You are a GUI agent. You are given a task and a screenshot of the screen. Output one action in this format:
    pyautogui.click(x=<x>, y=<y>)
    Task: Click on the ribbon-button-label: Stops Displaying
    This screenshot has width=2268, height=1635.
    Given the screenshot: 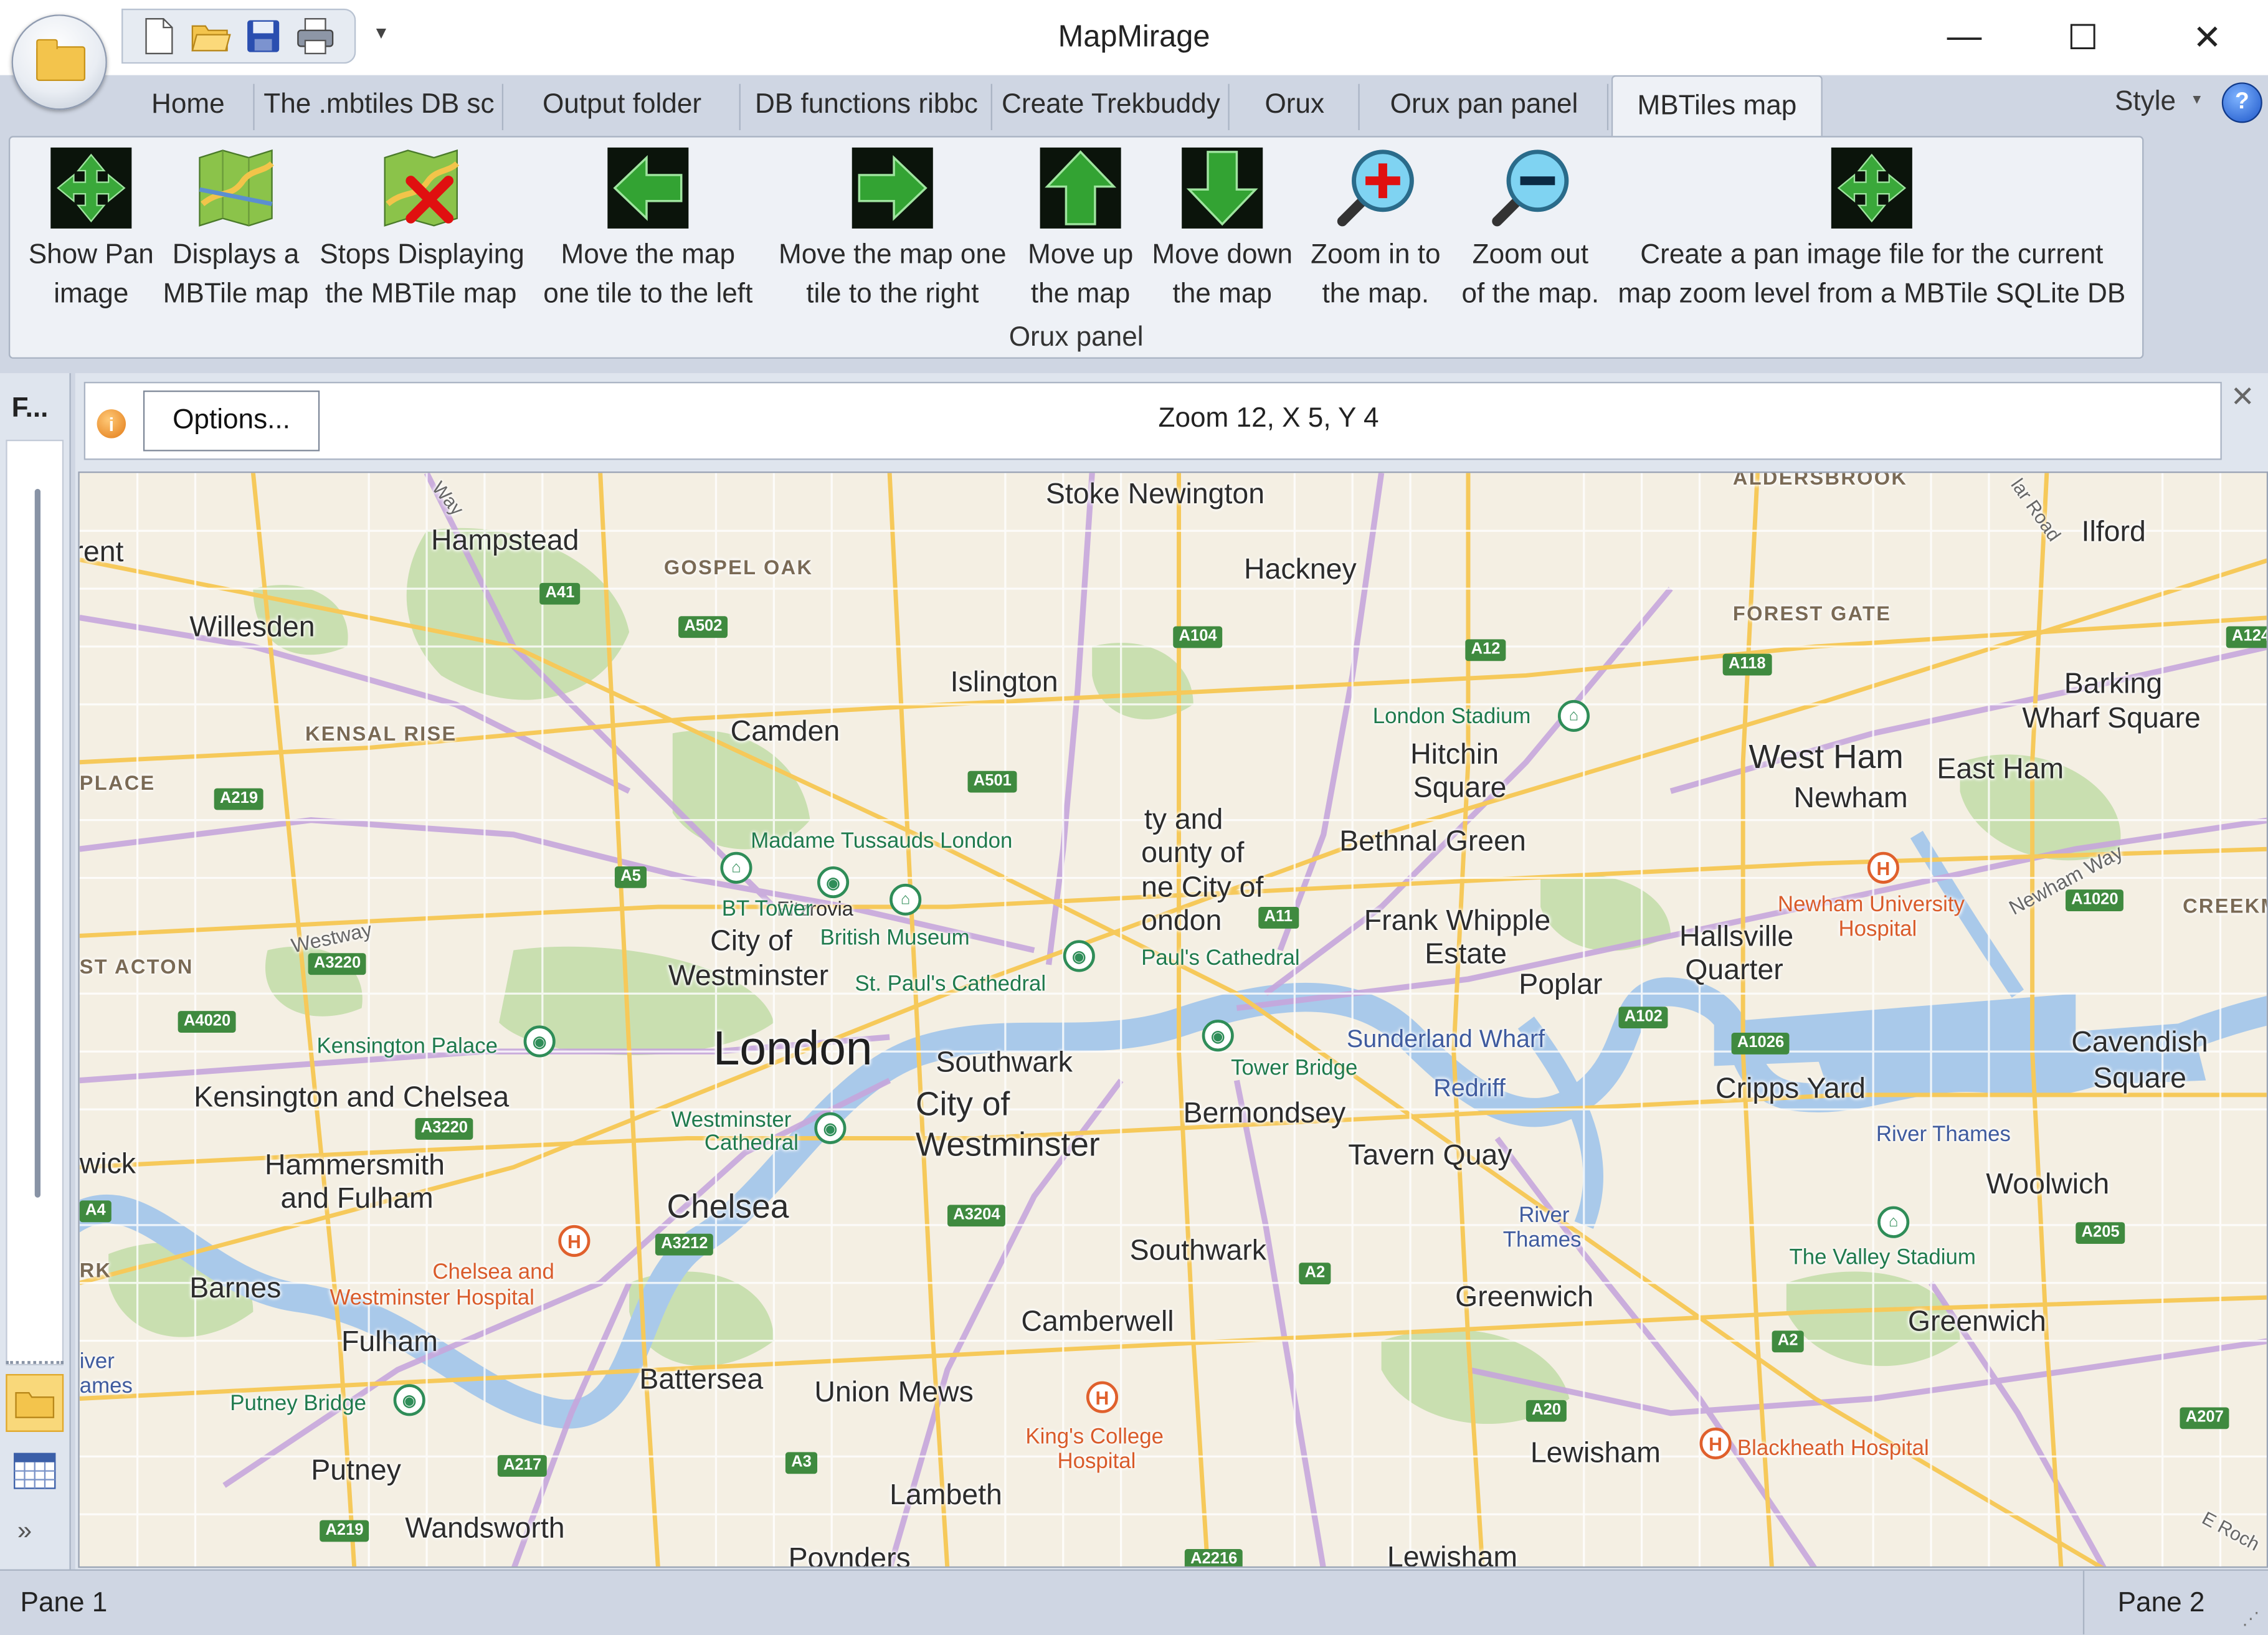 What is the action you would take?
    pyautogui.click(x=422, y=255)
    